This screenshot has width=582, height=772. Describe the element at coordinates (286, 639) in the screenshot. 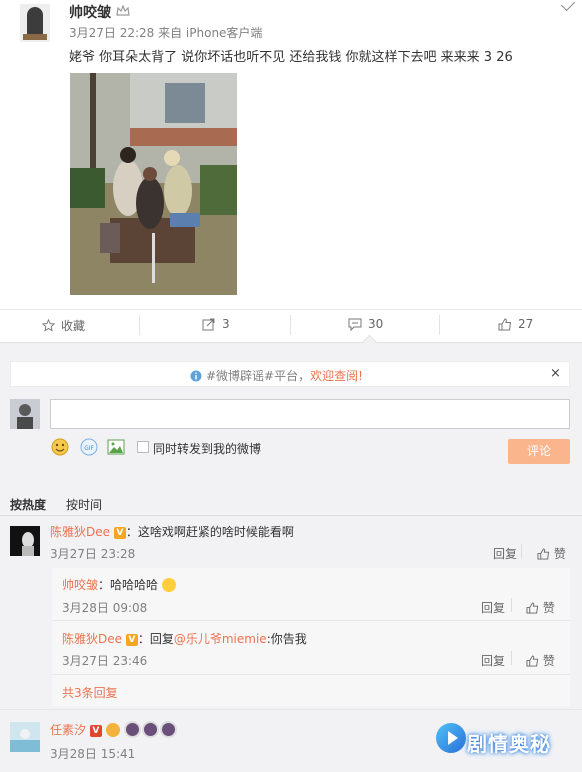

I see `reply-text-suffix: :你告我` at that location.